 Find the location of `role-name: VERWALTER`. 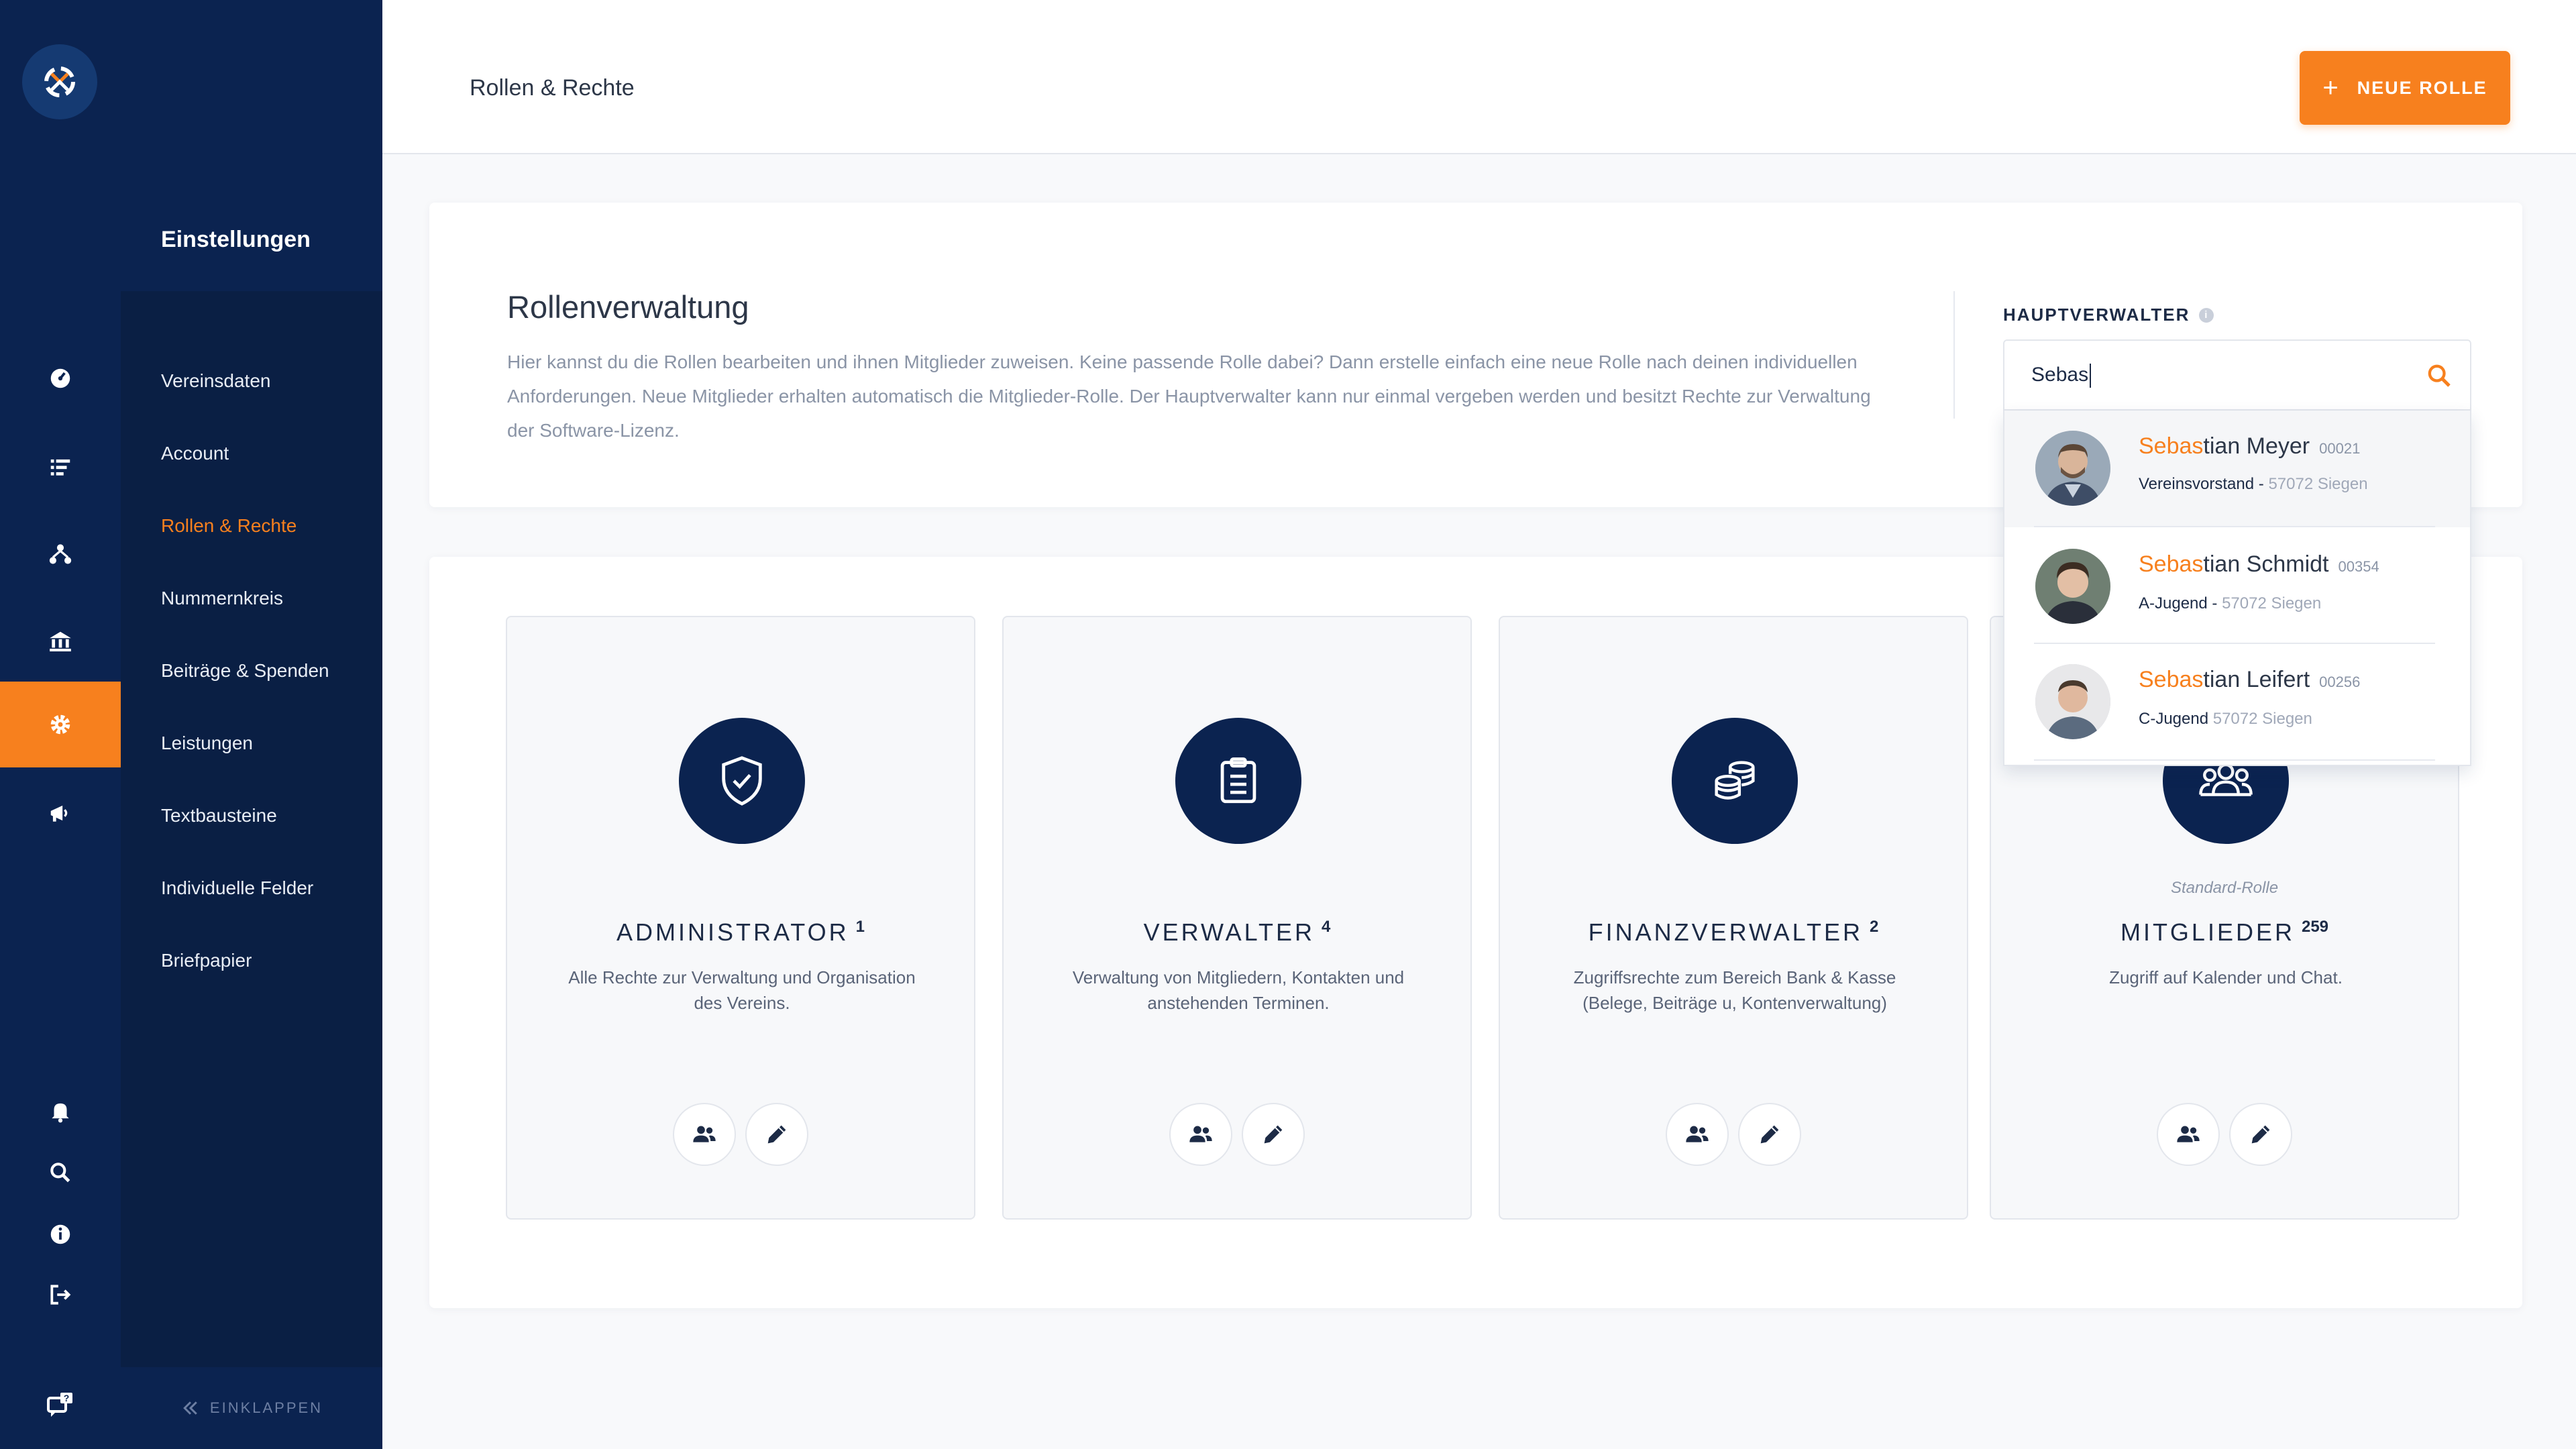

role-name: VERWALTER is located at coordinates (1229, 932).